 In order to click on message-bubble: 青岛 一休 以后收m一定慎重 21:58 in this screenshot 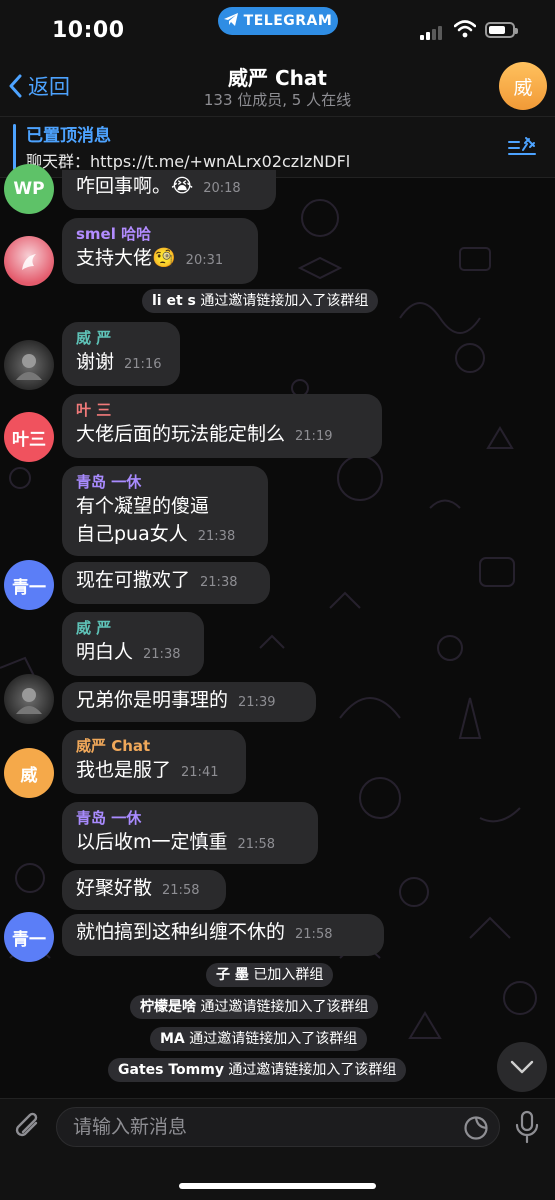, I will do `click(190, 833)`.